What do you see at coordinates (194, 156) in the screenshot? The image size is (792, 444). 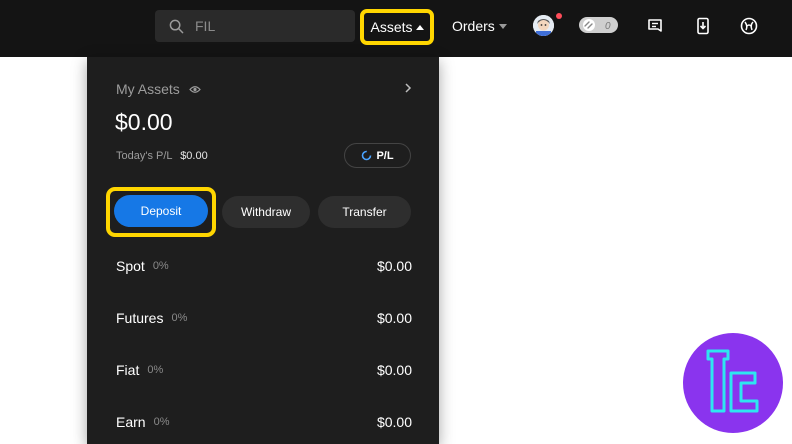 I see `todays-pl-value: $0.00` at bounding box center [194, 156].